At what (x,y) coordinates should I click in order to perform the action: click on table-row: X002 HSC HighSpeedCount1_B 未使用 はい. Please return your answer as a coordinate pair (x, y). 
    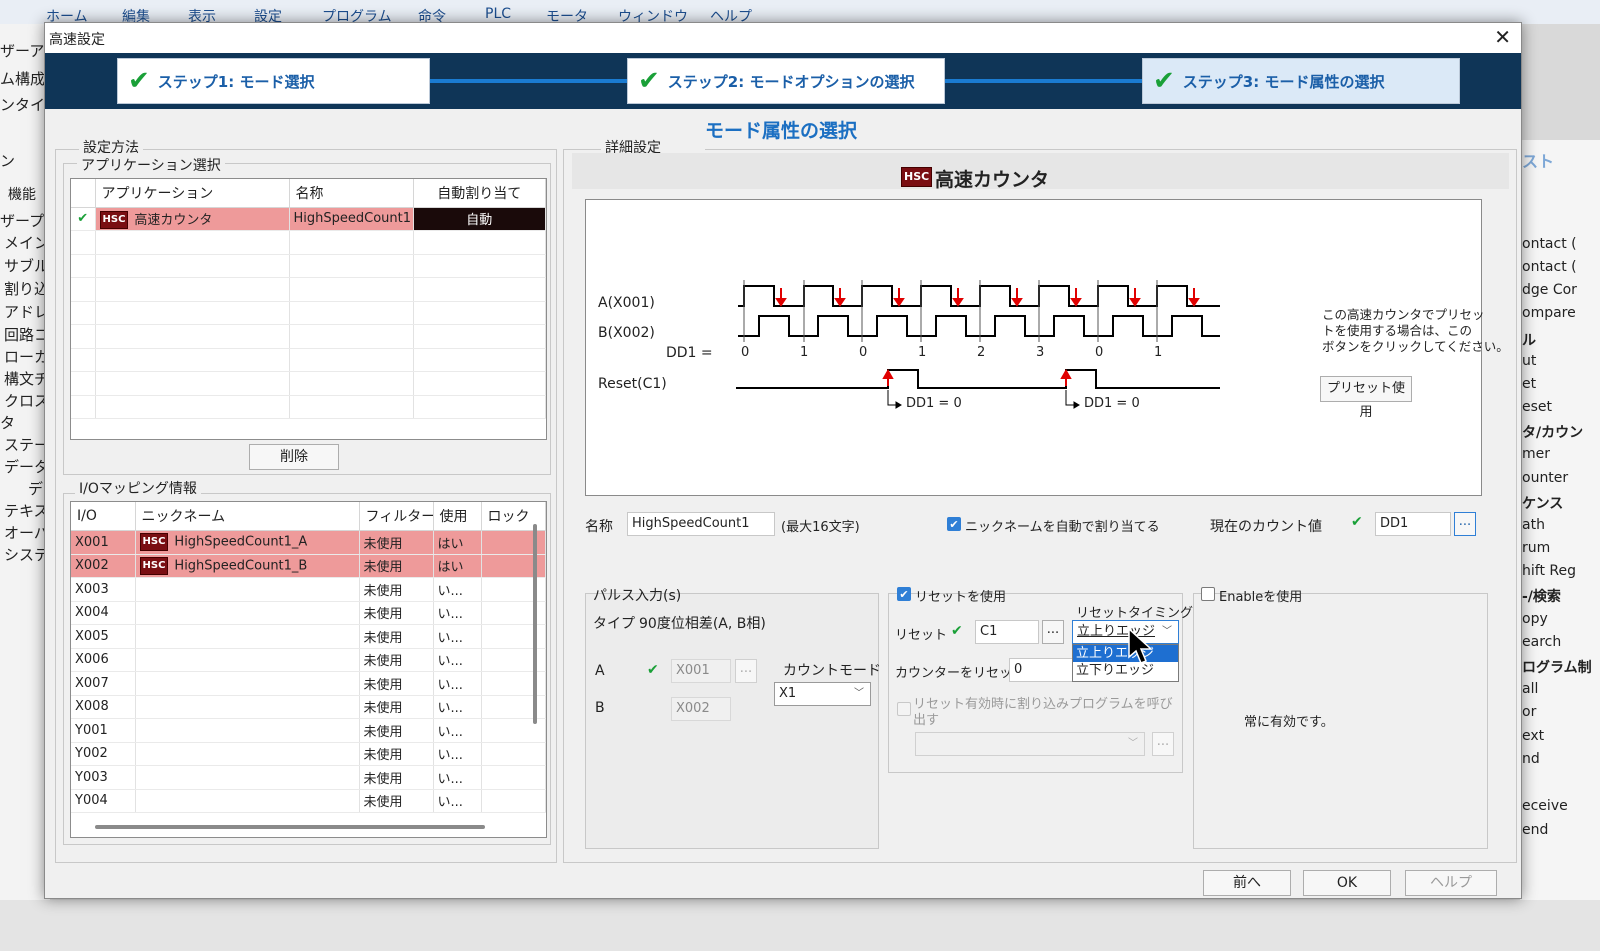
    Looking at the image, I should click on (308, 566).